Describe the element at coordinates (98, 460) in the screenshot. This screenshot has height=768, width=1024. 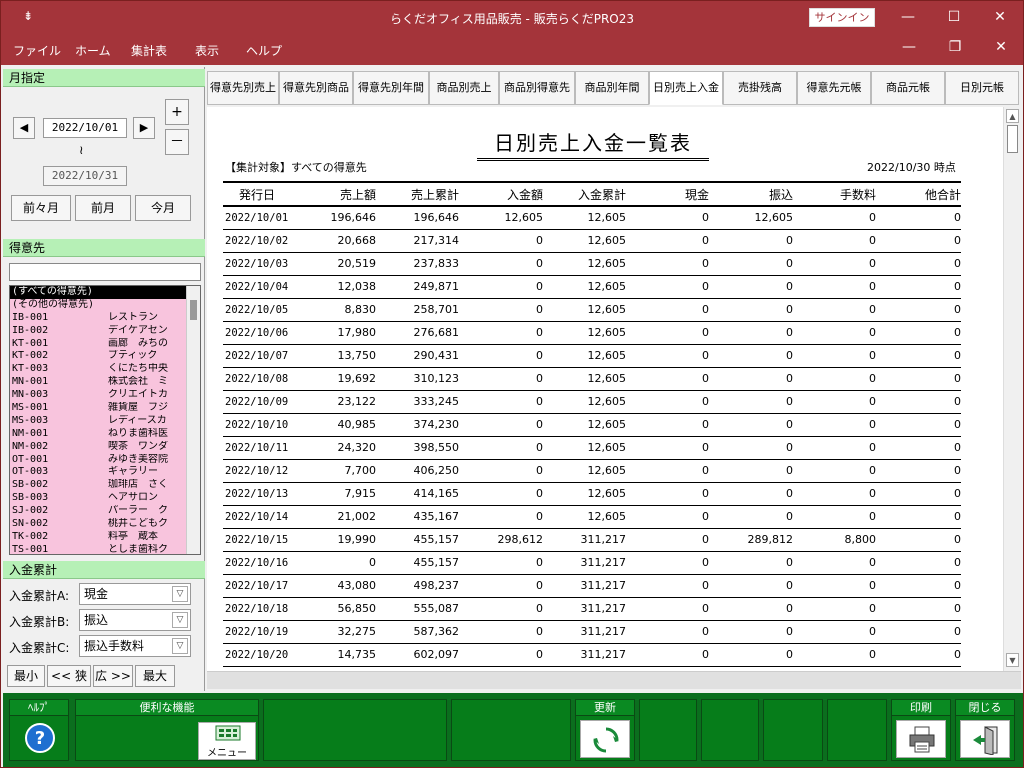
I see `customer-list-item: OT-001 みゆき美容院` at that location.